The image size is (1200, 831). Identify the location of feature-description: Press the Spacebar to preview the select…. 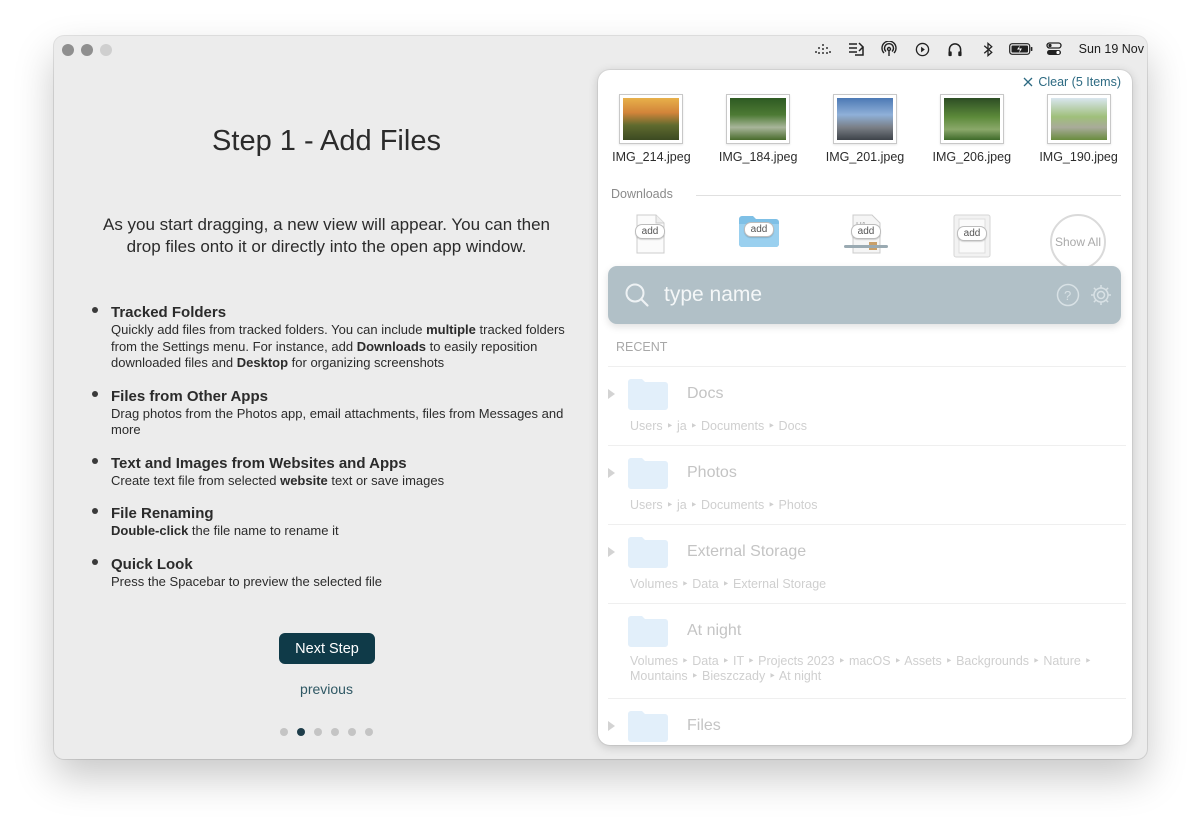
(246, 581).